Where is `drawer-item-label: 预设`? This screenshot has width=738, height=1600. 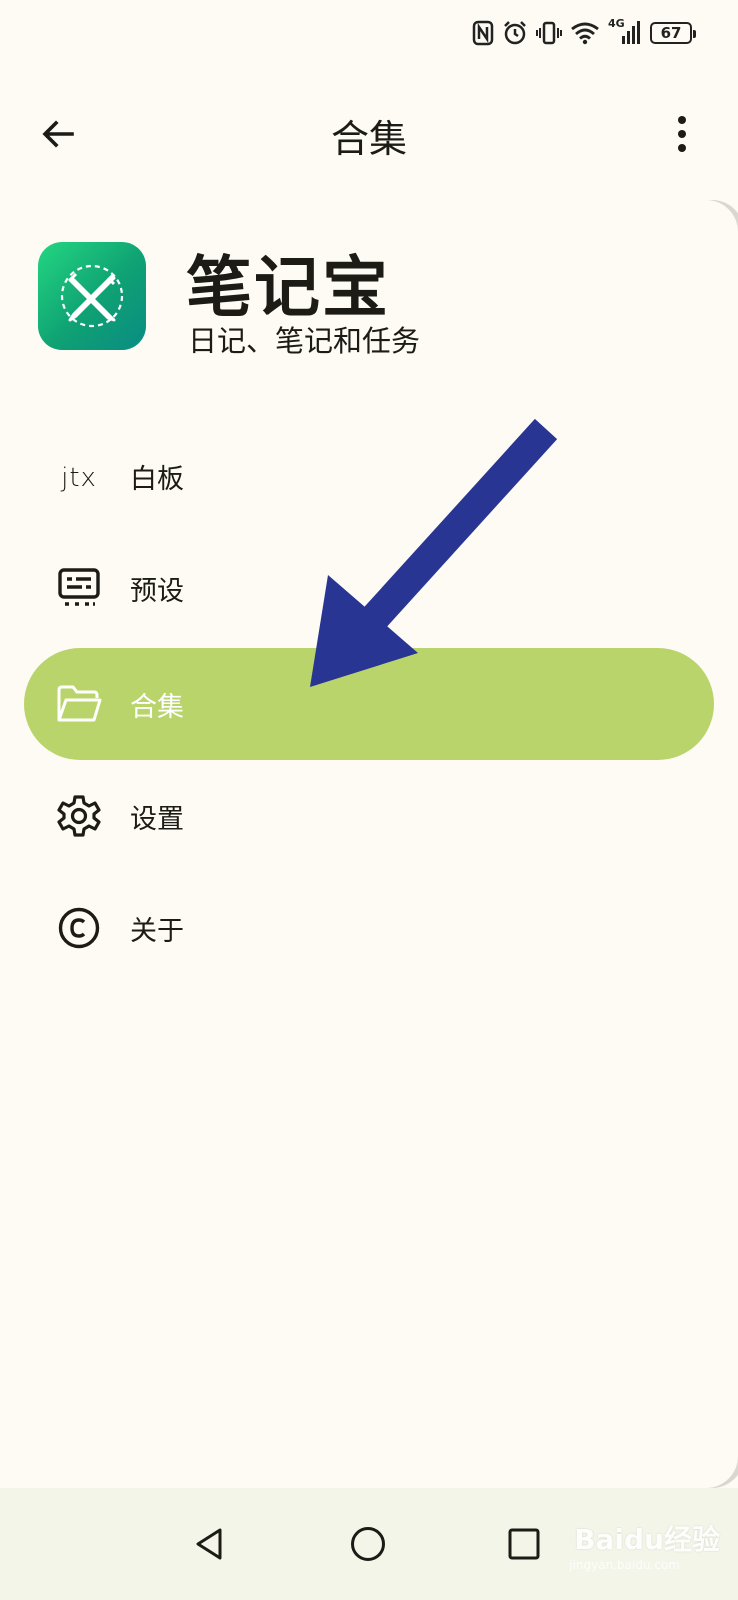 drawer-item-label: 预设 is located at coordinates (157, 591).